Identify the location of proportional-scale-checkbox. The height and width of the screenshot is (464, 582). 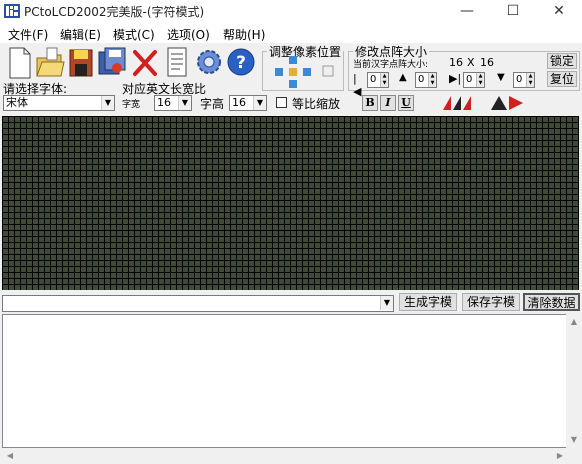
(281, 102).